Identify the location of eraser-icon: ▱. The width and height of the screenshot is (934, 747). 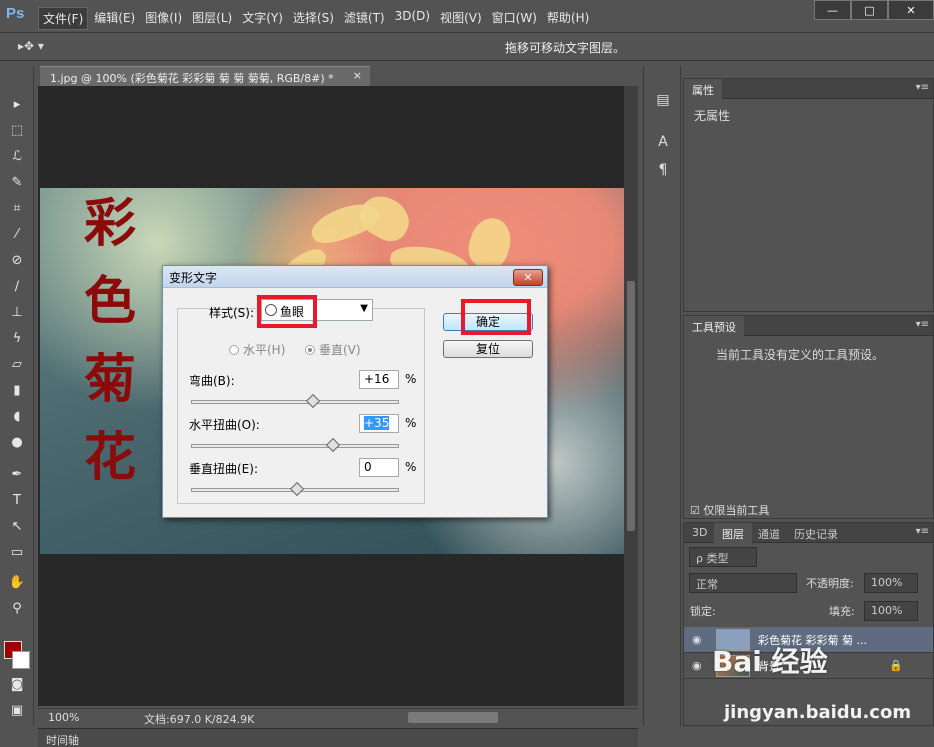
(17, 365).